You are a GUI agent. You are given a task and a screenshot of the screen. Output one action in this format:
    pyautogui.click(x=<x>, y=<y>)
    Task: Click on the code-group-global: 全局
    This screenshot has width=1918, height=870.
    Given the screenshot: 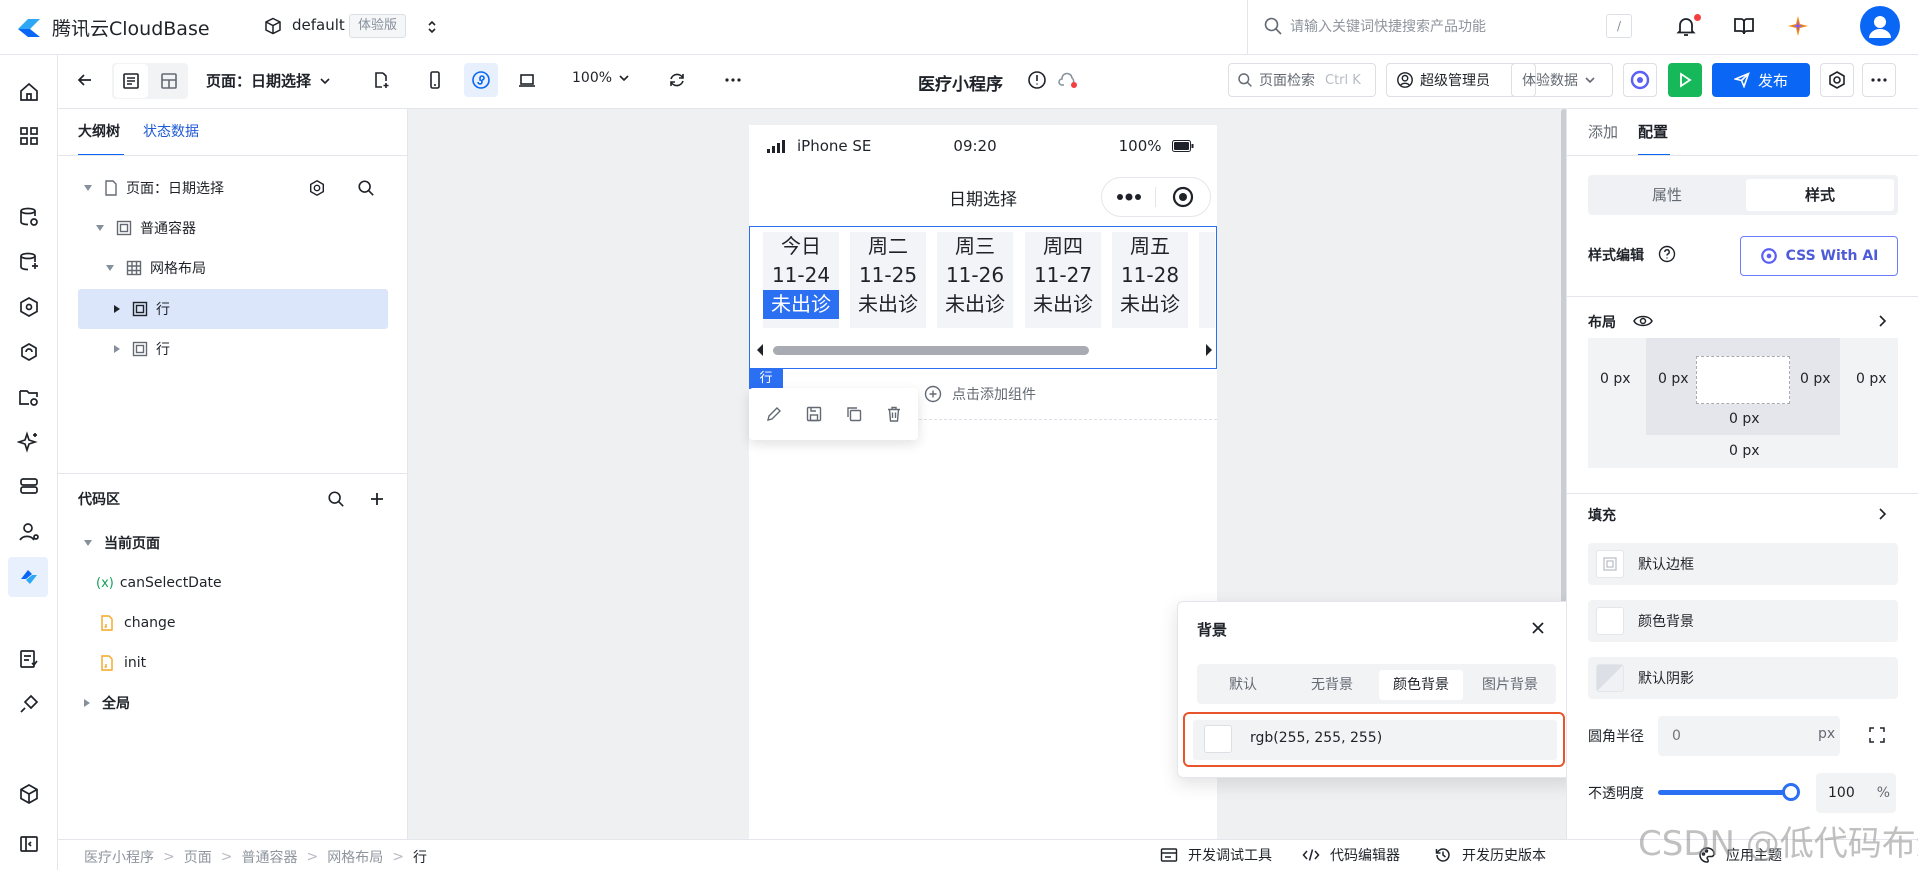 What is the action you would take?
    pyautogui.click(x=107, y=703)
    